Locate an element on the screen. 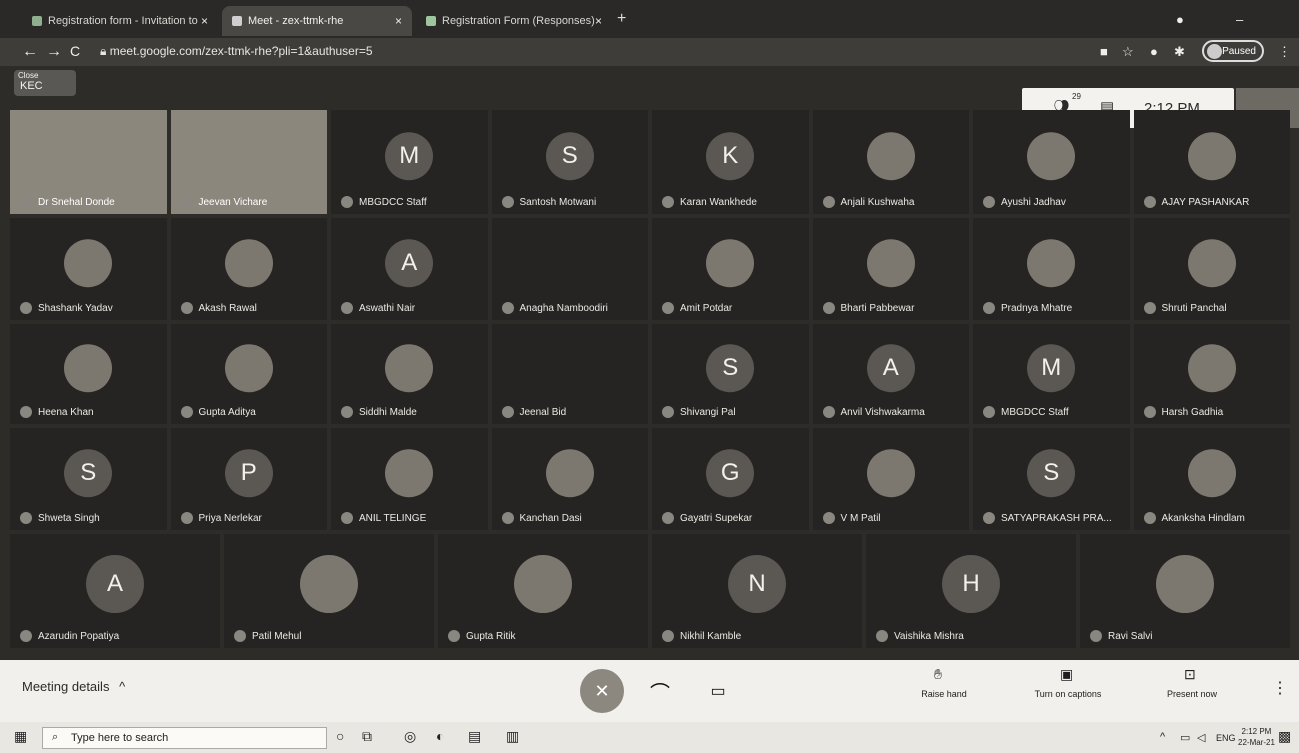 This screenshot has height=753, width=1299. taskbar-search: ⌕ Type here to search is located at coordinates (184, 738).